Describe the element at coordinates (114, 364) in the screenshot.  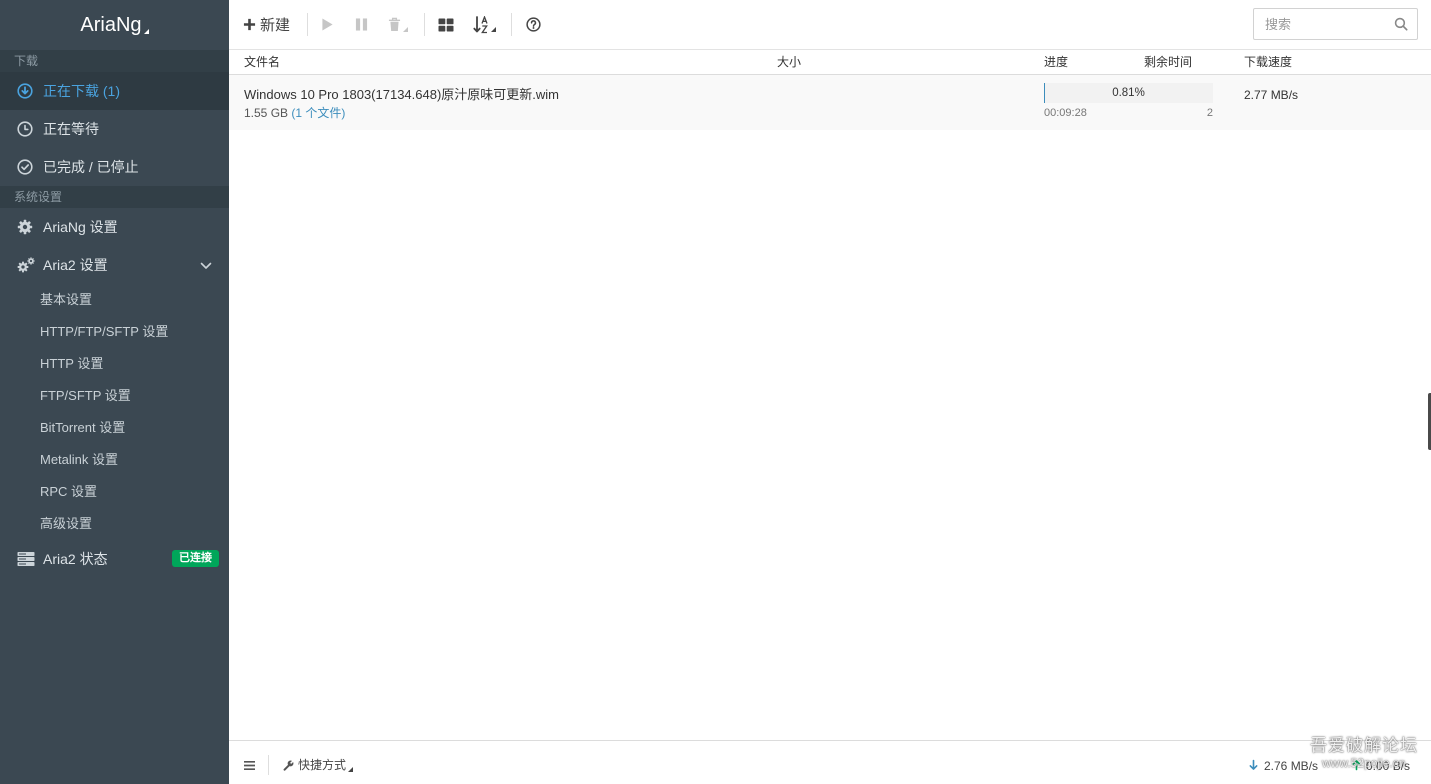
I see `sidebar-subitem-http: HTTP 设置` at that location.